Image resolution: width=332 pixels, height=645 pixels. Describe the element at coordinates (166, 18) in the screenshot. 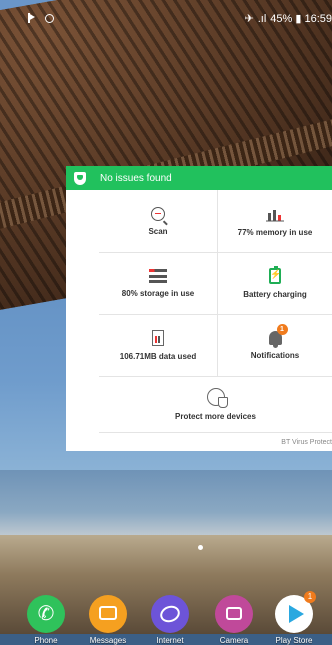

I see `status-bar: ✈︎ .ıl 45% ▮ 16:59` at that location.